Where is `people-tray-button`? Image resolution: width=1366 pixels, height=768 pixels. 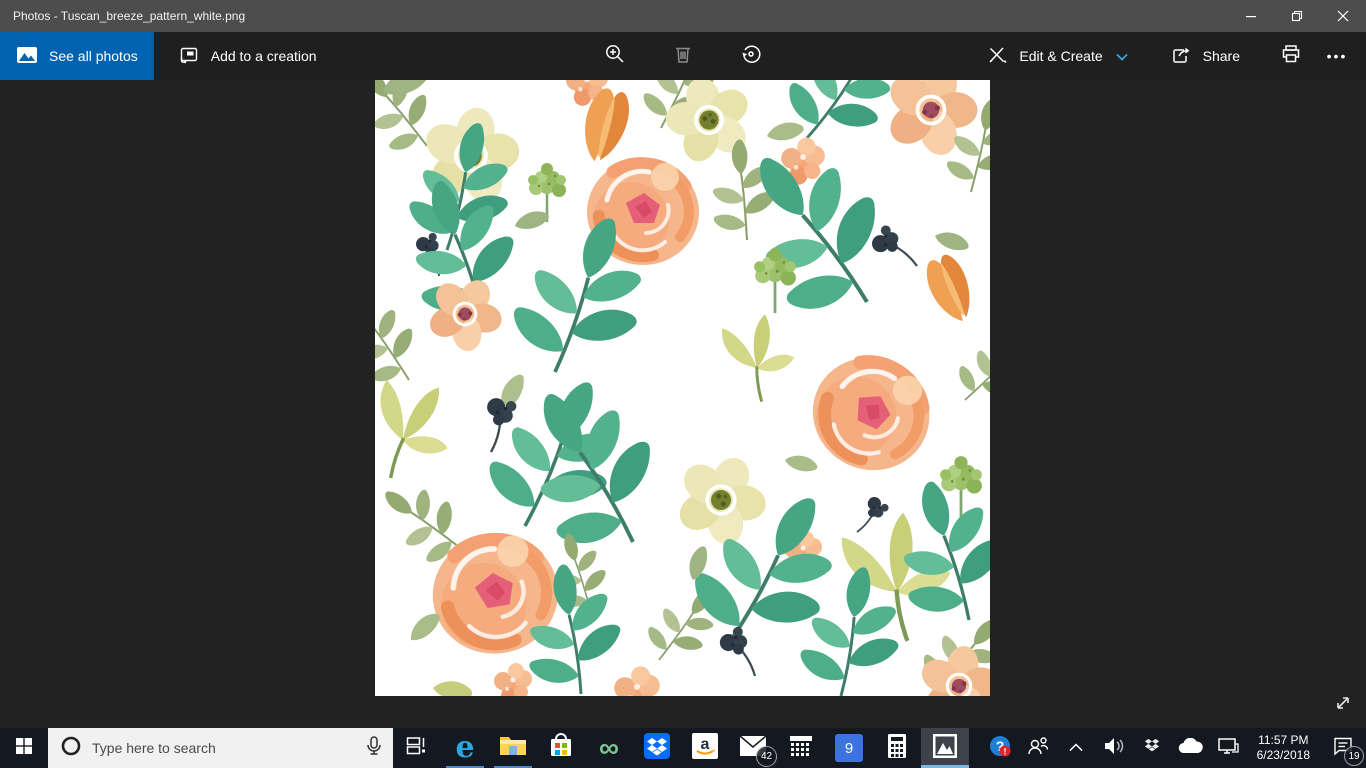 people-tray-button is located at coordinates (1038, 748).